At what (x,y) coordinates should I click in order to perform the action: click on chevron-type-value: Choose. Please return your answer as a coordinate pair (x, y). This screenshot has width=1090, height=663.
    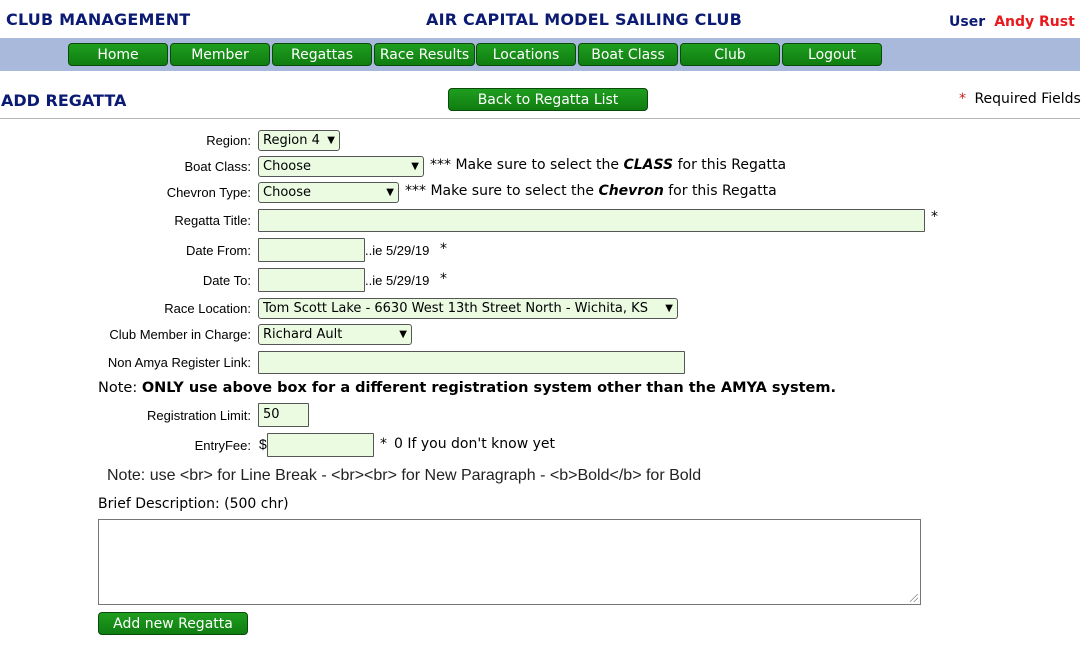
    Looking at the image, I should click on (287, 192).